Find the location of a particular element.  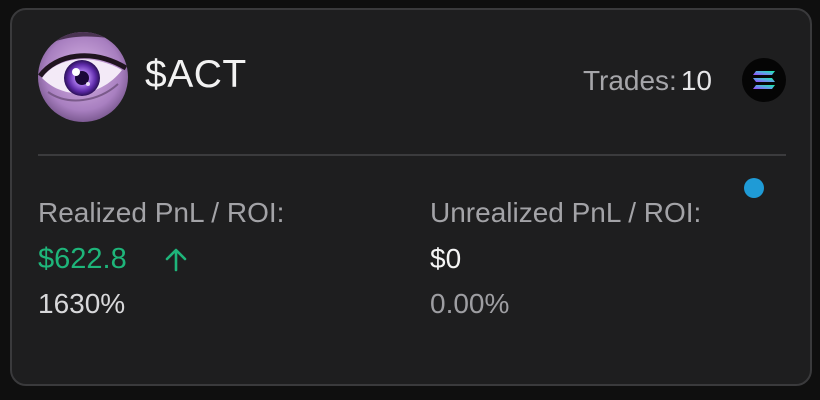

solana-icon is located at coordinates (764, 80).